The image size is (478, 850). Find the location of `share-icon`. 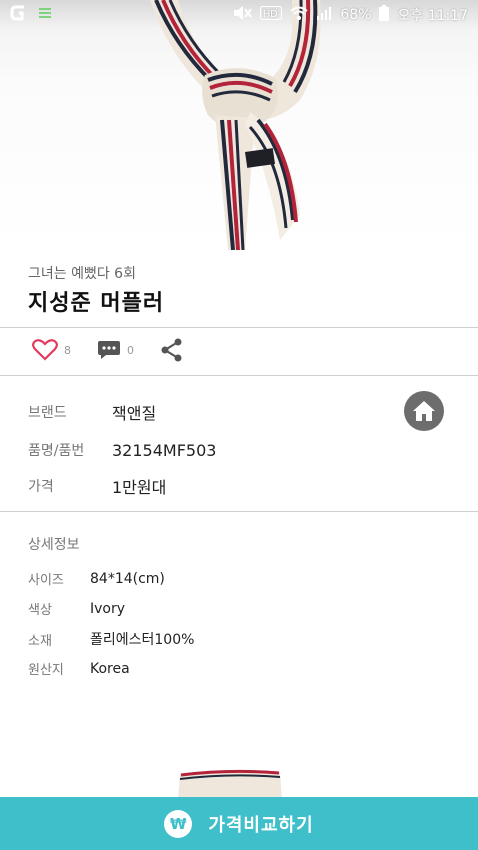

share-icon is located at coordinates (171, 350).